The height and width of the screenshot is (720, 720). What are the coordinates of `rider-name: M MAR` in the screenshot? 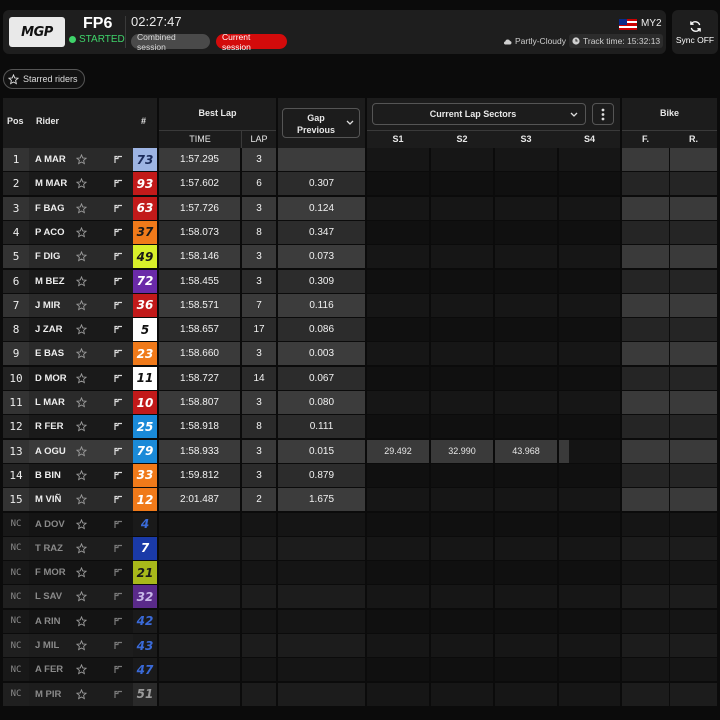 It's located at (51, 183).